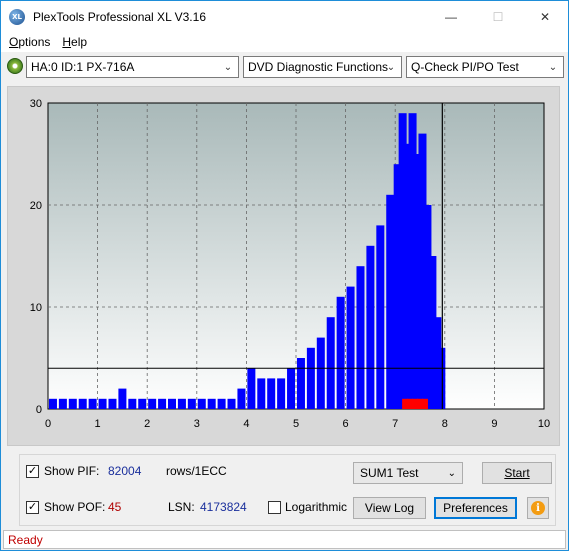 The image size is (569, 551). What do you see at coordinates (36, 308) in the screenshot?
I see `y-tick-label: 10` at bounding box center [36, 308].